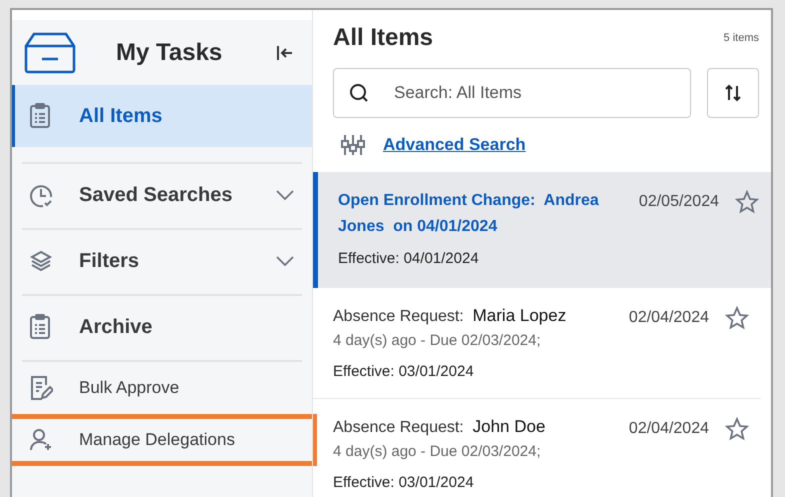 The width and height of the screenshot is (785, 497). Describe the element at coordinates (41, 440) in the screenshot. I see `person-add-icon` at that location.